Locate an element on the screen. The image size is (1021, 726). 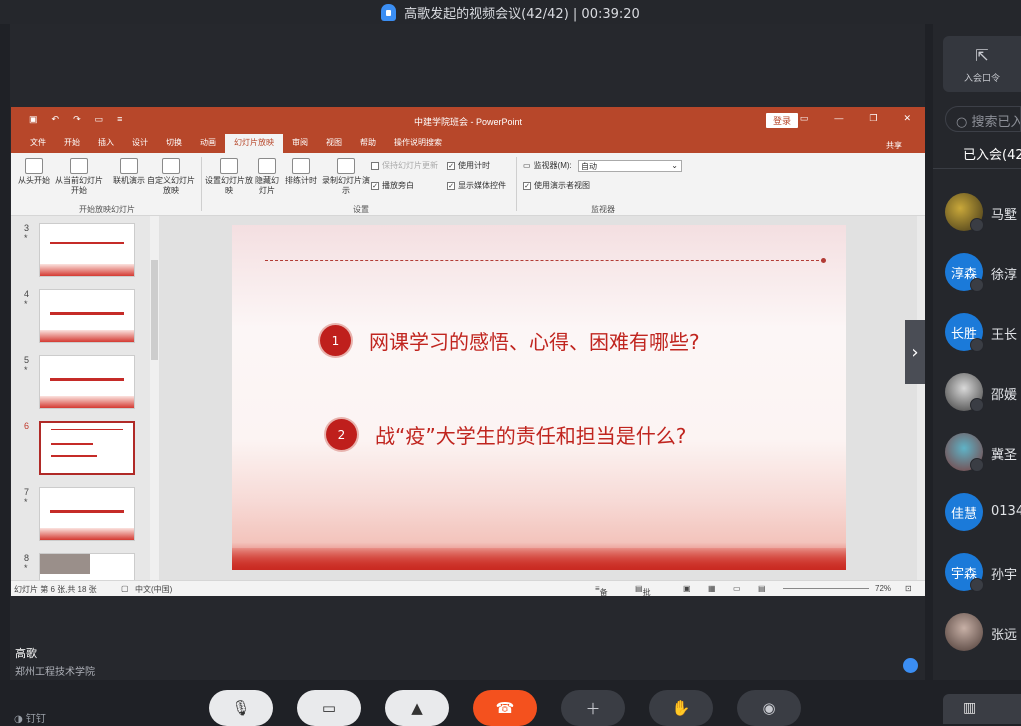
custom-show-button: 自定义幻灯片放映 is located at coordinates (171, 177).